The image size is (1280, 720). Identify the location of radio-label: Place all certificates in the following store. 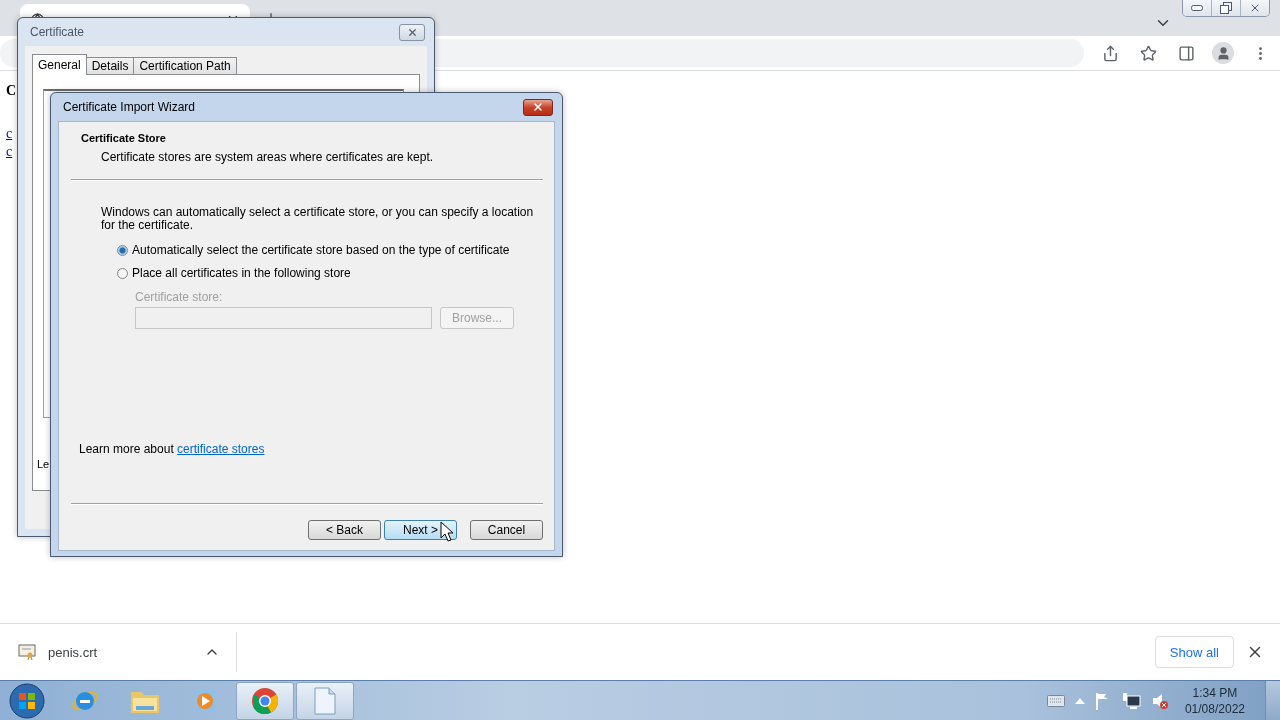
(241, 273).